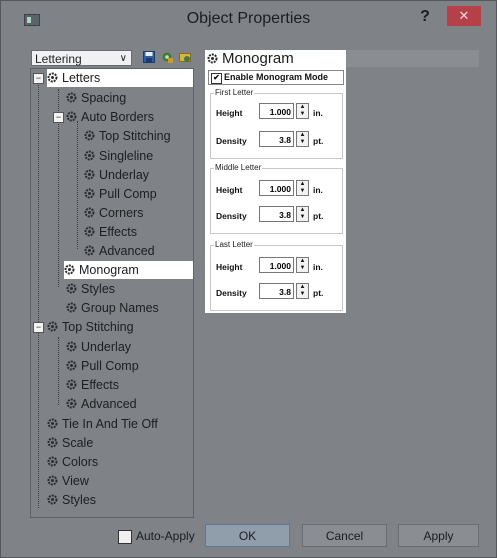 This screenshot has height=558, width=497. I want to click on last-height-label: Height, so click(229, 267).